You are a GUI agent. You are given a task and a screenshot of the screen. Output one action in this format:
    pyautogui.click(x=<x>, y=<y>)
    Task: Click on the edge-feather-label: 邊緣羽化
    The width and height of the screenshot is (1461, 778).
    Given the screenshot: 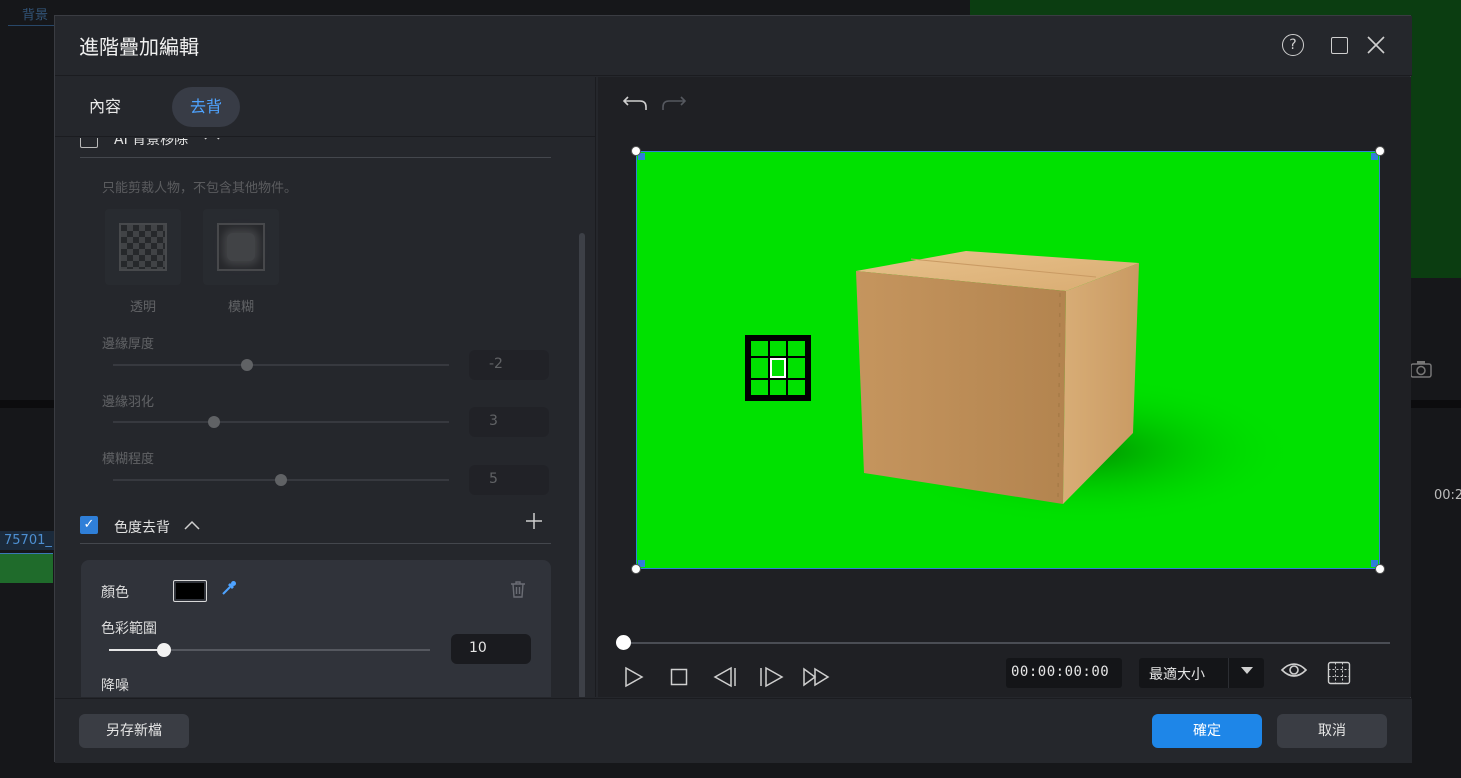 What is the action you would take?
    pyautogui.click(x=128, y=402)
    